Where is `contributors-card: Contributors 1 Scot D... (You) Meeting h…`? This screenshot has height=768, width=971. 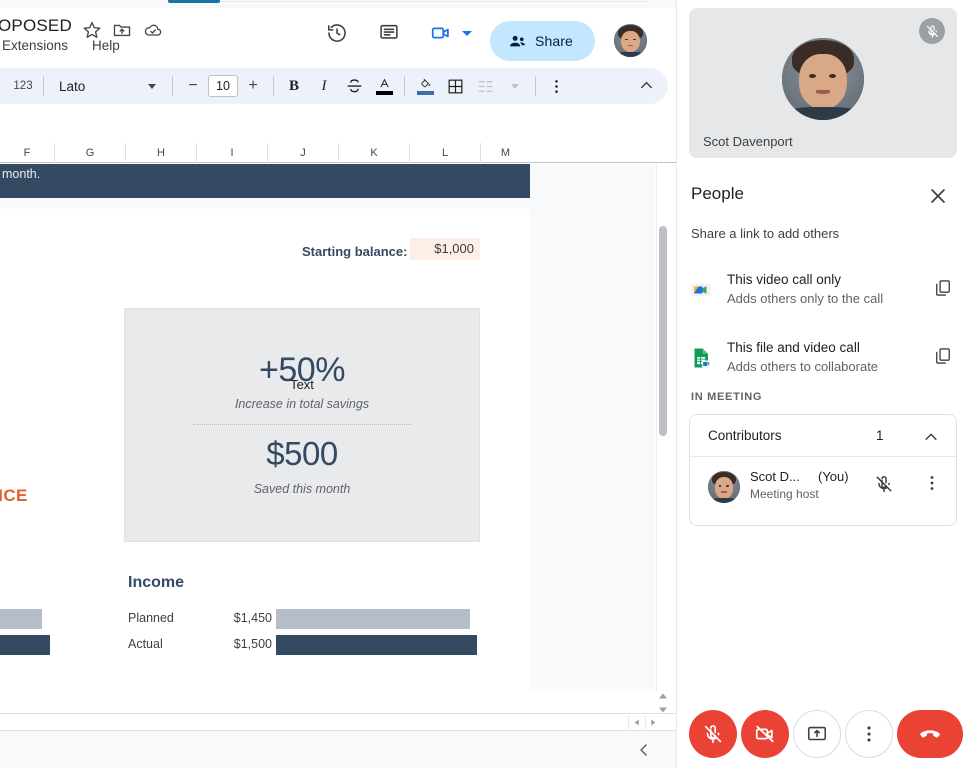 contributors-card: Contributors 1 Scot D... (You) Meeting h… is located at coordinates (823, 470).